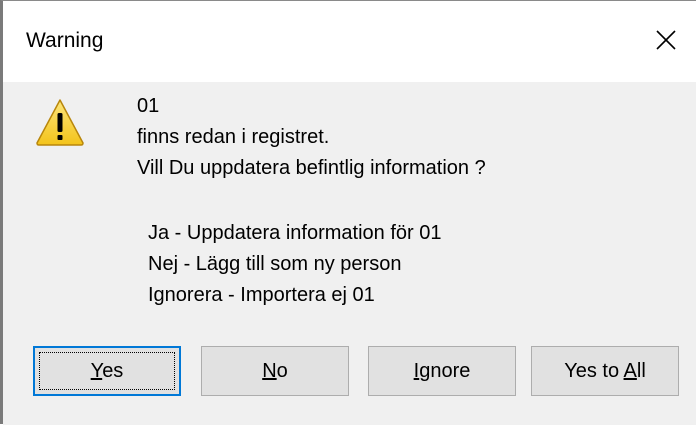 The width and height of the screenshot is (696, 425). What do you see at coordinates (148, 106) in the screenshot?
I see `message-line-1: 01` at bounding box center [148, 106].